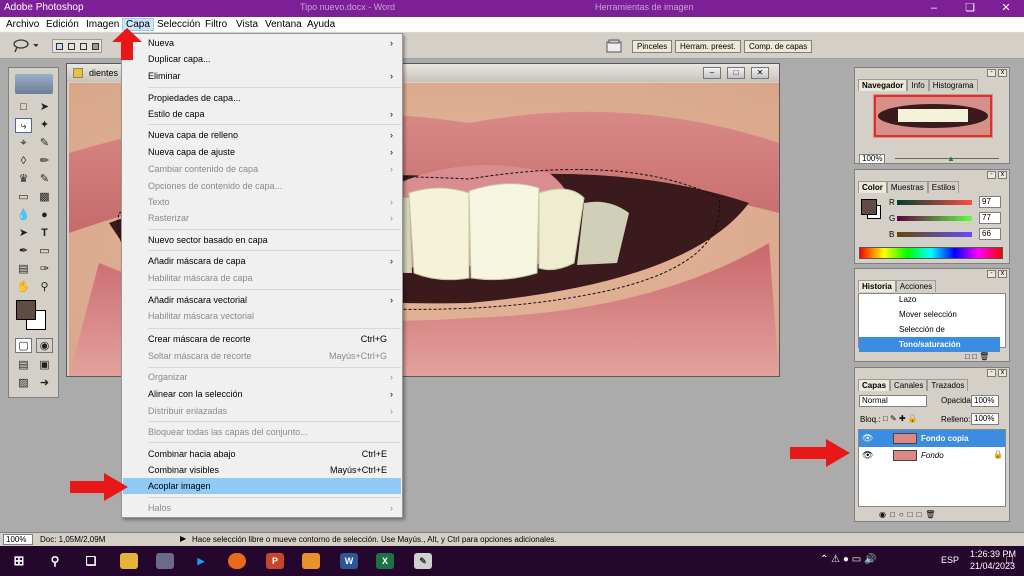 The image size is (1024, 576). What do you see at coordinates (25, 46) in the screenshot?
I see `lasso-tool-preset-icon` at bounding box center [25, 46].